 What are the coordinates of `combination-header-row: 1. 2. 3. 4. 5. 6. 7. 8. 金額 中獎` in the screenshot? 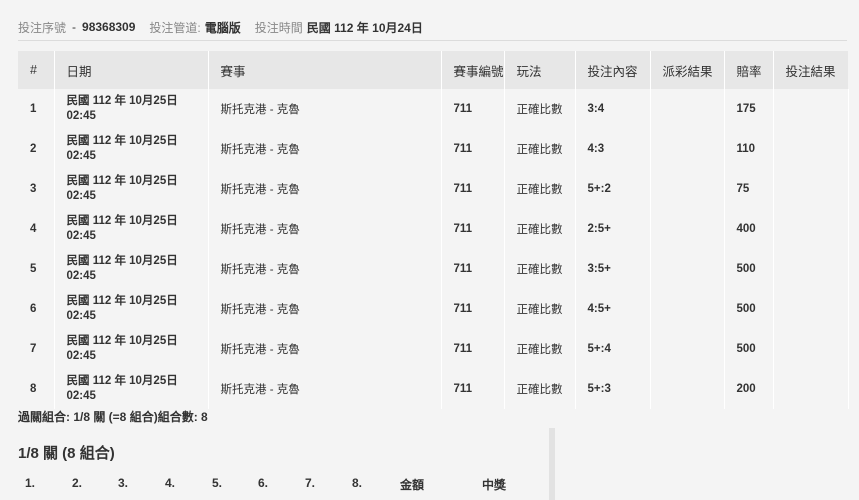 It's located at (278, 485).